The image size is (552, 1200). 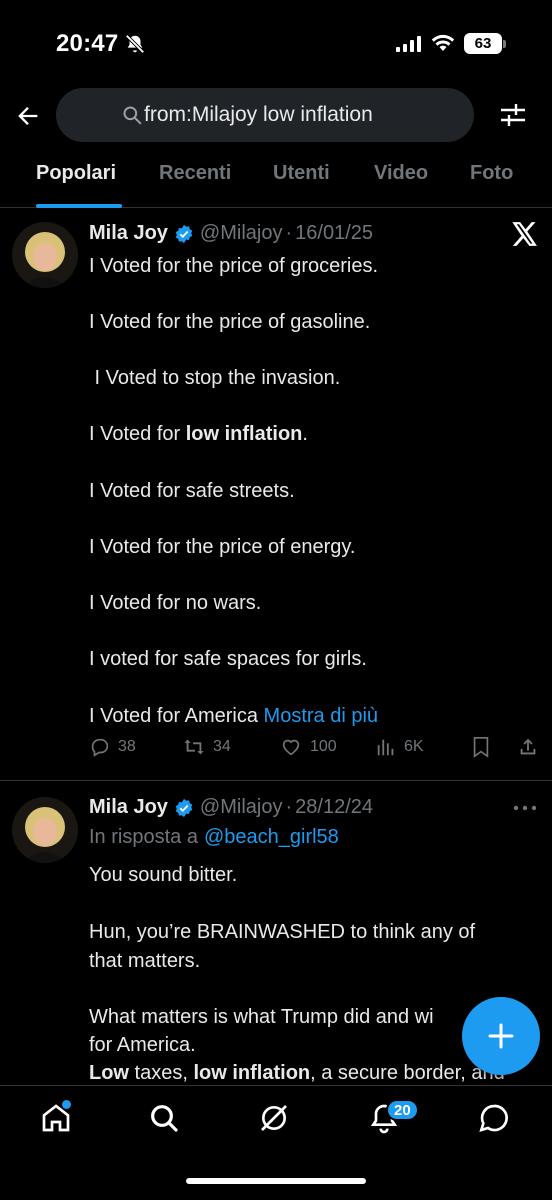 What do you see at coordinates (66, 1104) in the screenshot?
I see `home-unread-dot` at bounding box center [66, 1104].